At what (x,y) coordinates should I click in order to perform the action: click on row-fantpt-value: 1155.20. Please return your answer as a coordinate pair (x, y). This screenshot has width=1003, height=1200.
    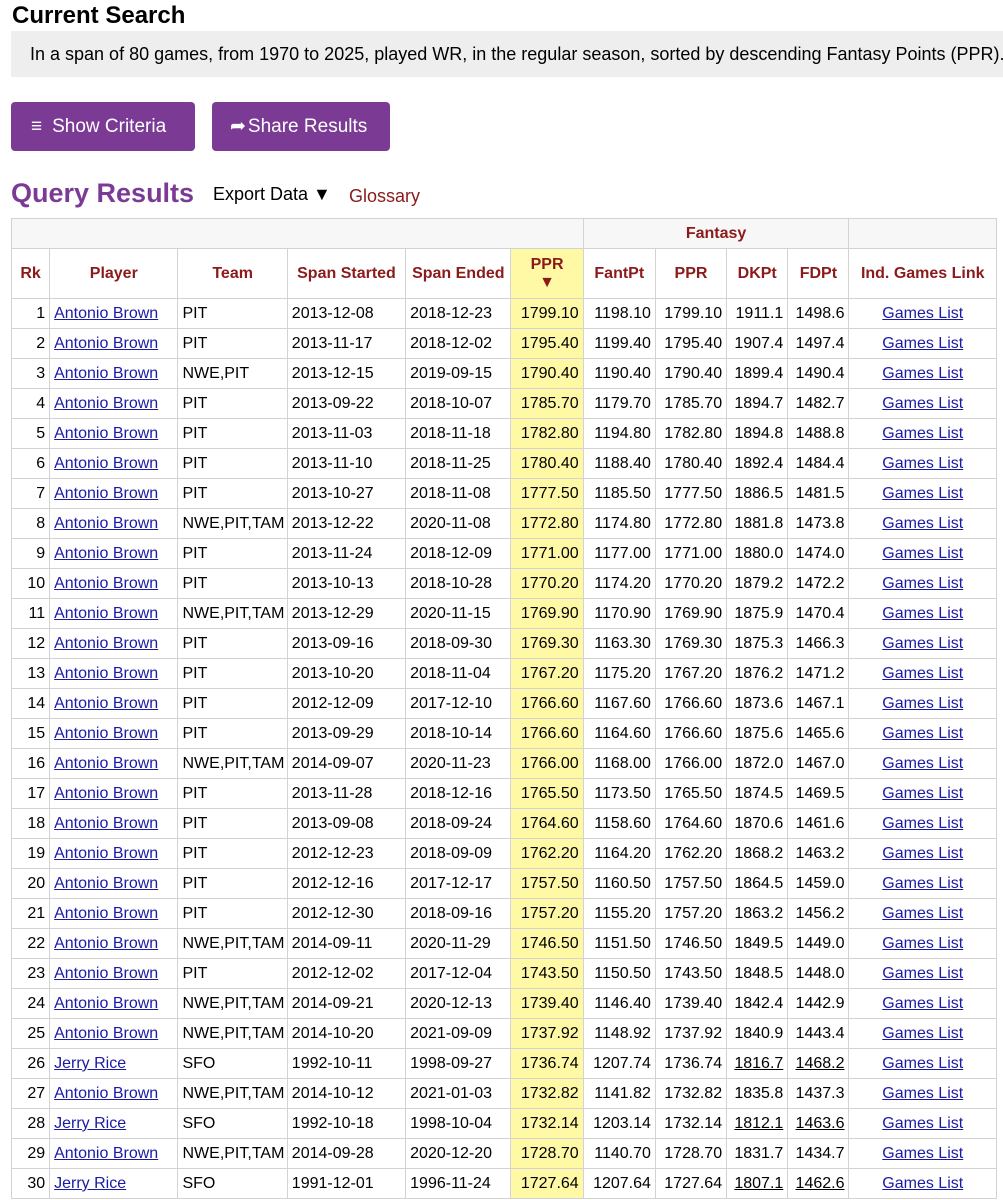
    Looking at the image, I should click on (622, 913).